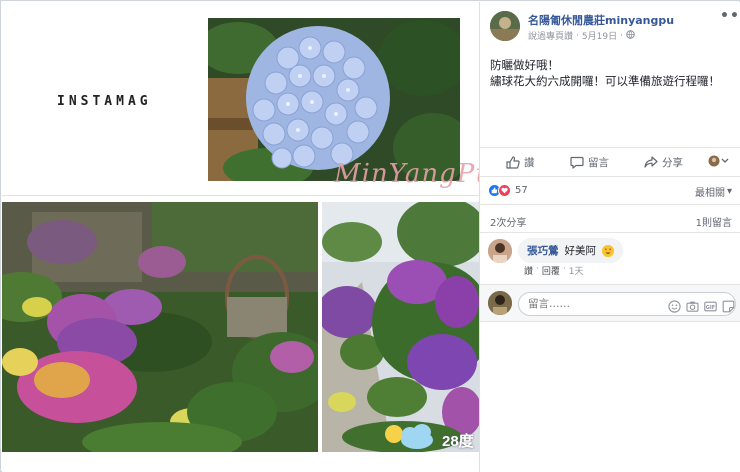  I want to click on post-meta: 說過專頁讚 · 5月19日 ·, so click(581, 35).